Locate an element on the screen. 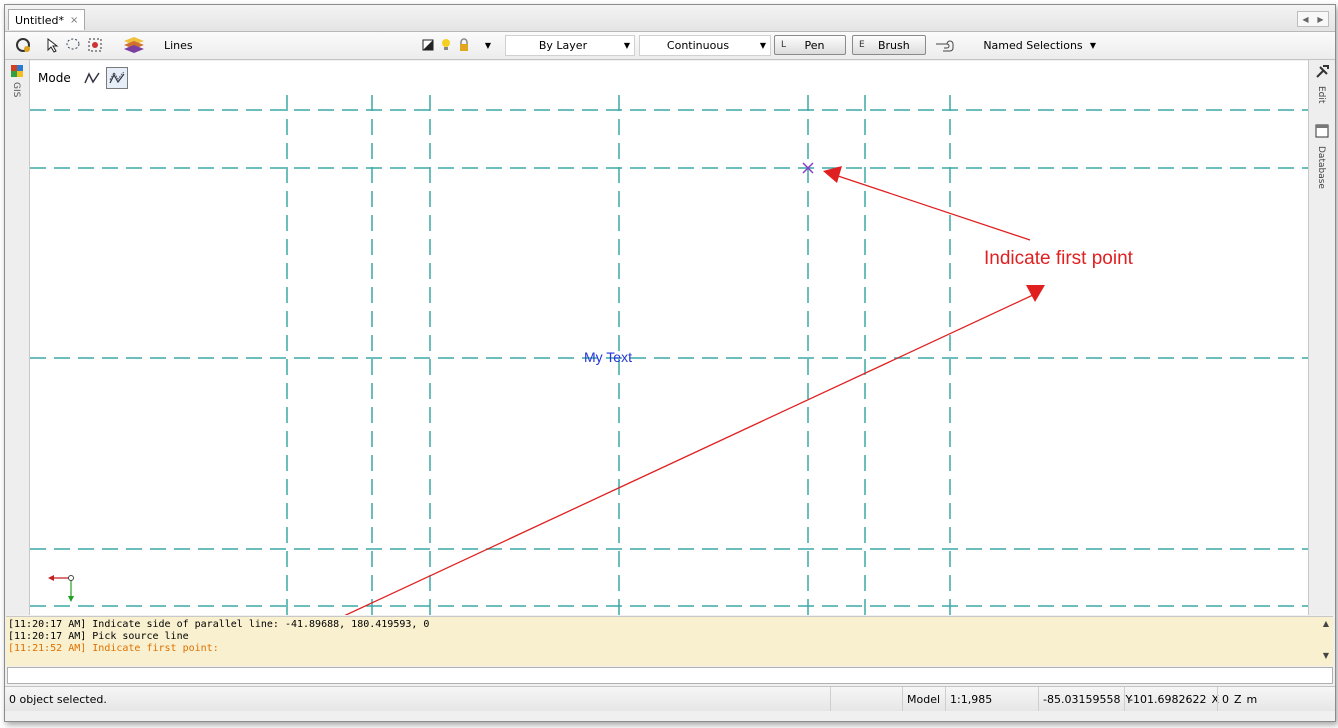  brush-label: Brush is located at coordinates (893, 45).